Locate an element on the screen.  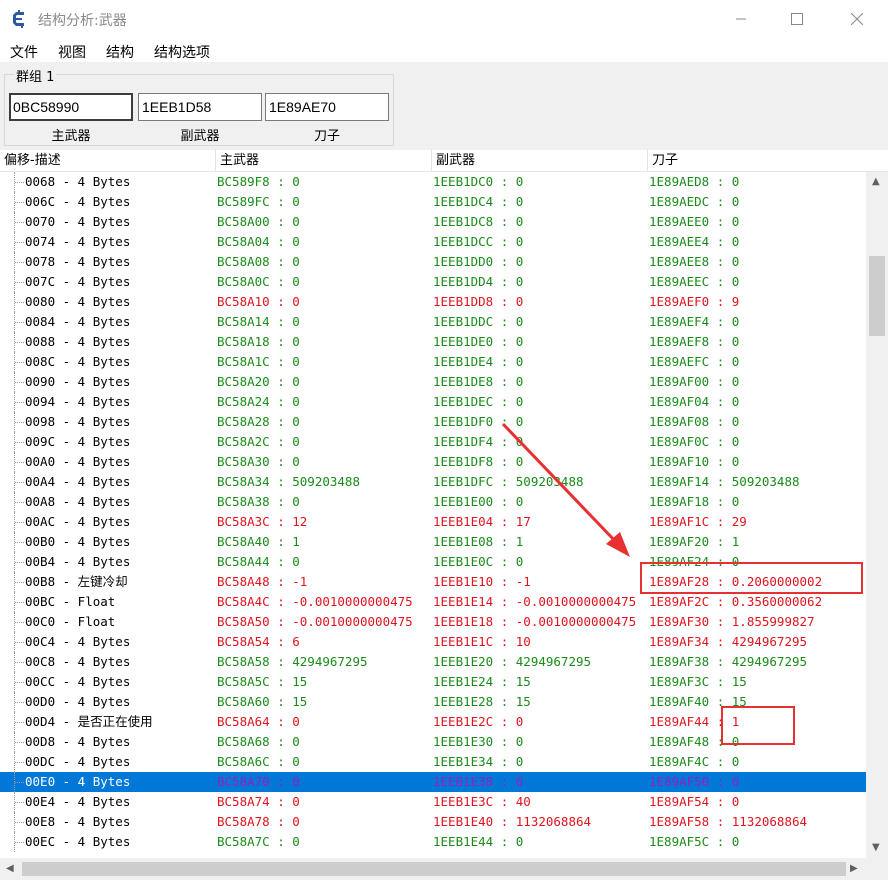
primary-value: BC58A14 : 0 is located at coordinates (258, 321).